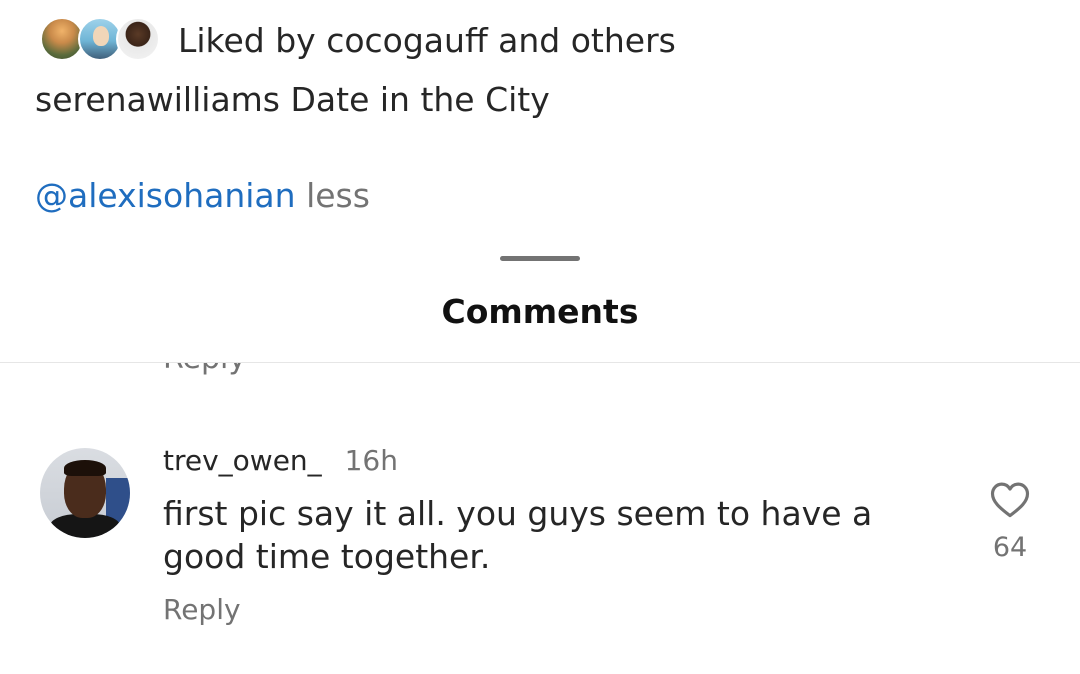 Image resolution: width=1080 pixels, height=674 pixels. What do you see at coordinates (242, 460) in the screenshot?
I see `comment-username: trev_owen_` at bounding box center [242, 460].